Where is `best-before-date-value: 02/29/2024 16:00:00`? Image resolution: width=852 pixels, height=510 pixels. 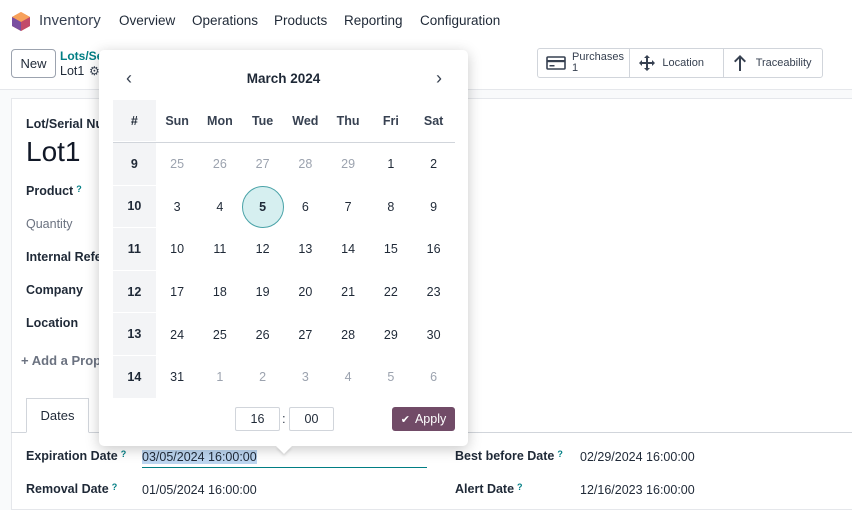
best-before-date-value: 02/29/2024 16:00:00 is located at coordinates (637, 457).